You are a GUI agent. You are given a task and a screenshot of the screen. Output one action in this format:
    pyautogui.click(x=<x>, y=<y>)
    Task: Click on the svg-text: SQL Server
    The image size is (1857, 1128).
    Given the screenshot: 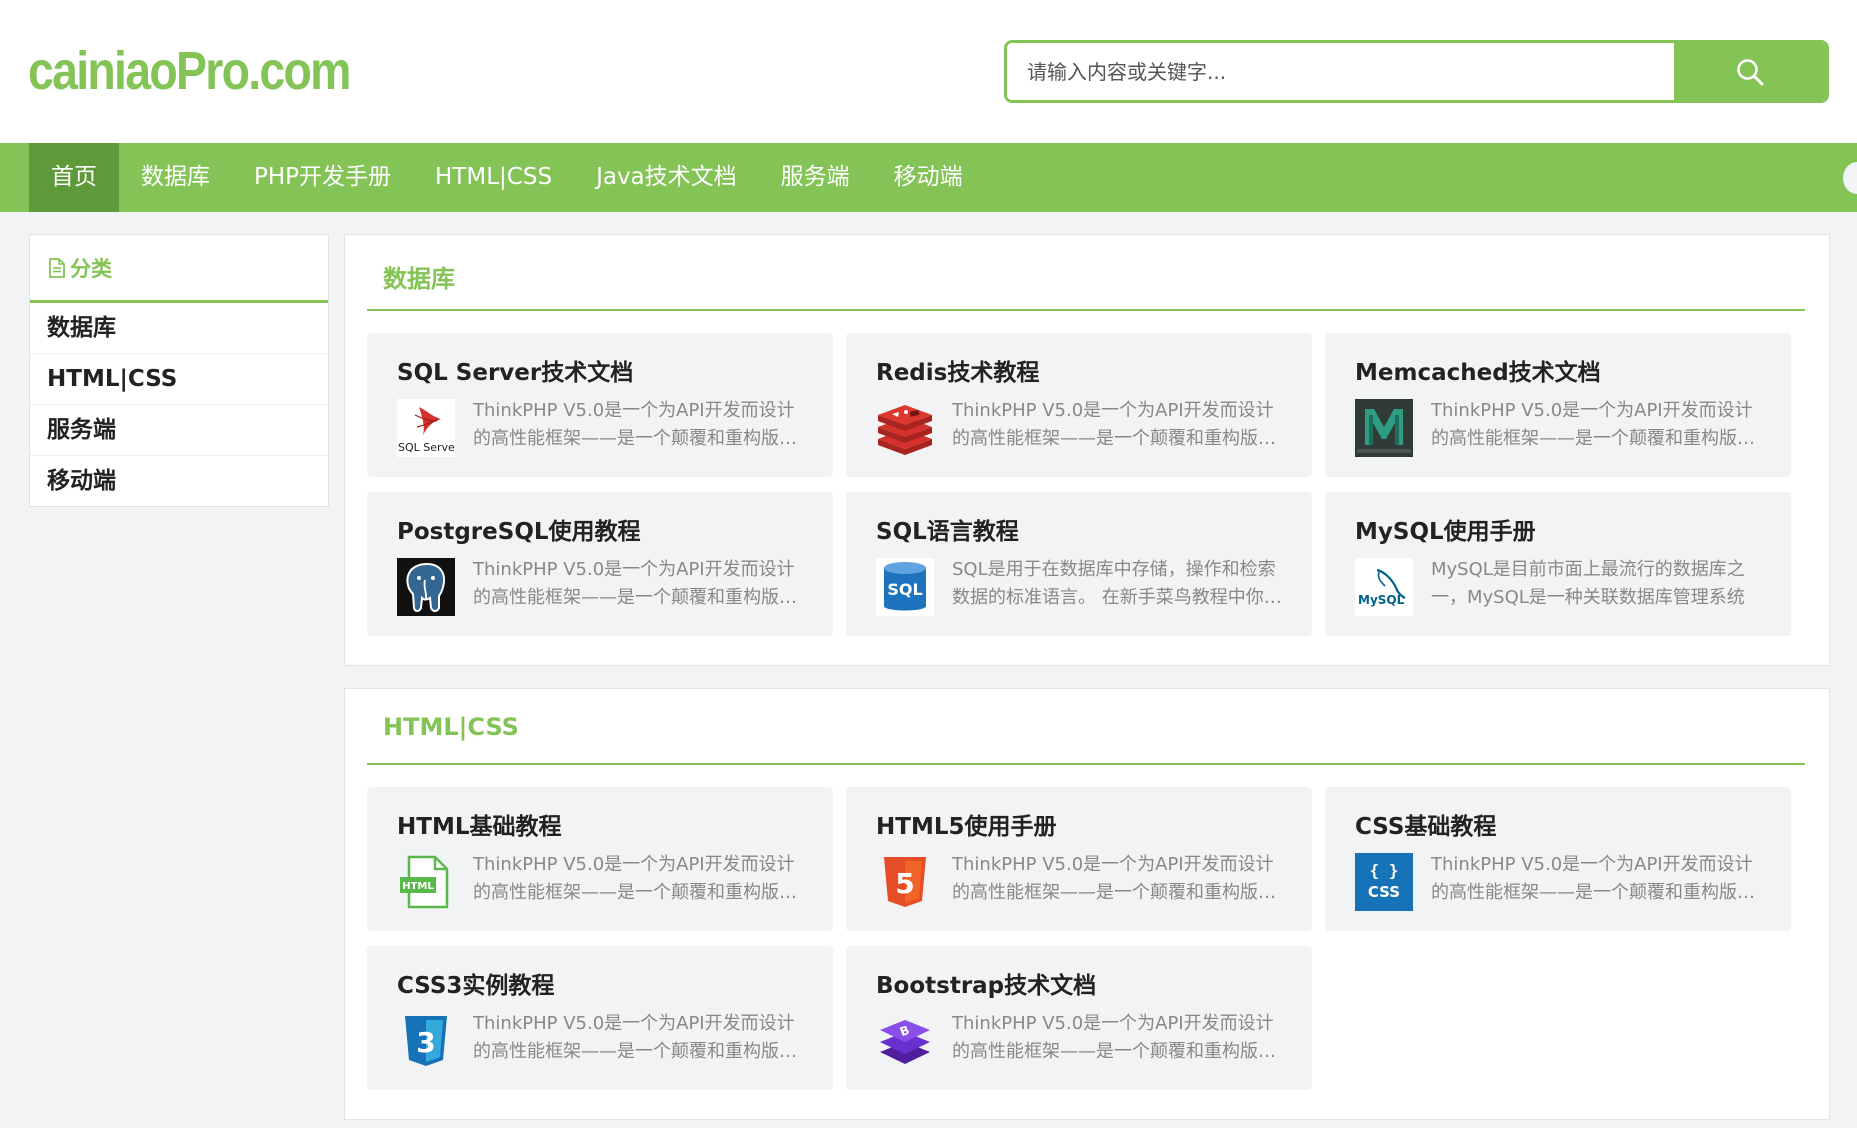 What is the action you would take?
    pyautogui.click(x=426, y=447)
    